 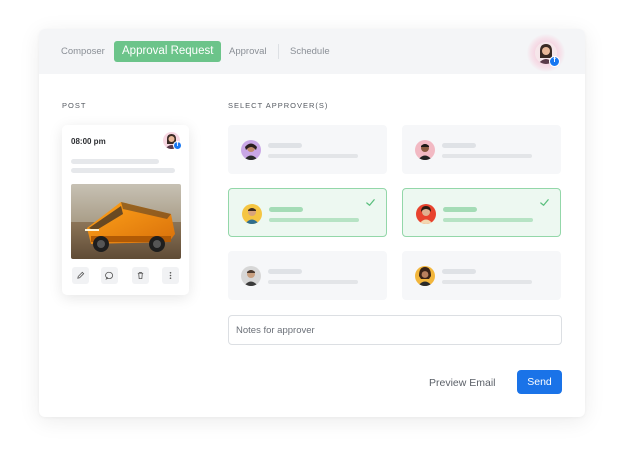 I want to click on tab-approval: Approval, so click(x=248, y=51).